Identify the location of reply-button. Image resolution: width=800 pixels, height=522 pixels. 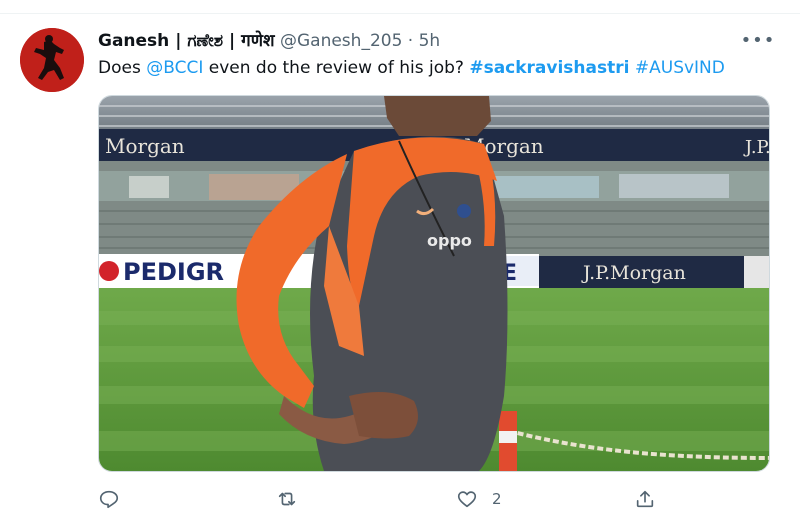
(116, 499).